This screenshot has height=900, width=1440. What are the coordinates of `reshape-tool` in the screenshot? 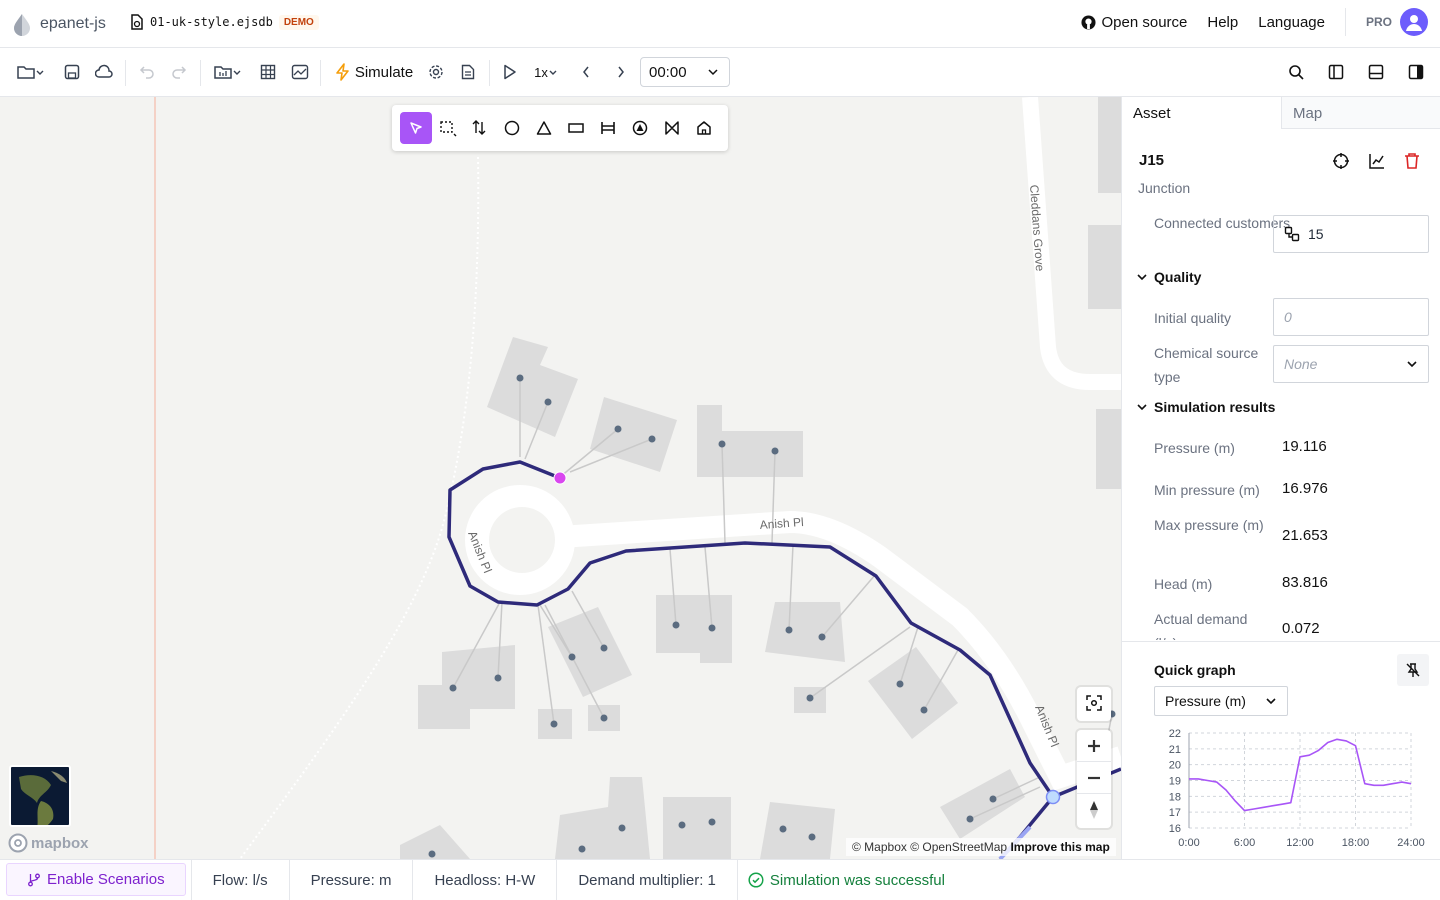 It's located at (480, 128).